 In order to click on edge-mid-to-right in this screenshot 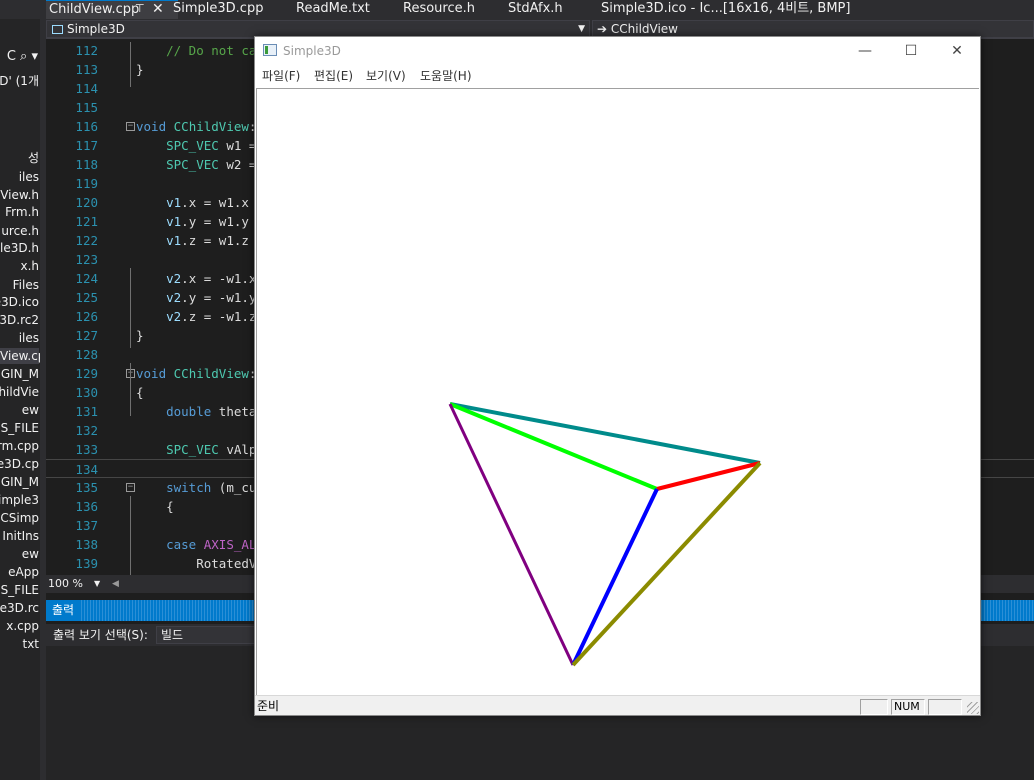, I will do `click(708, 476)`.